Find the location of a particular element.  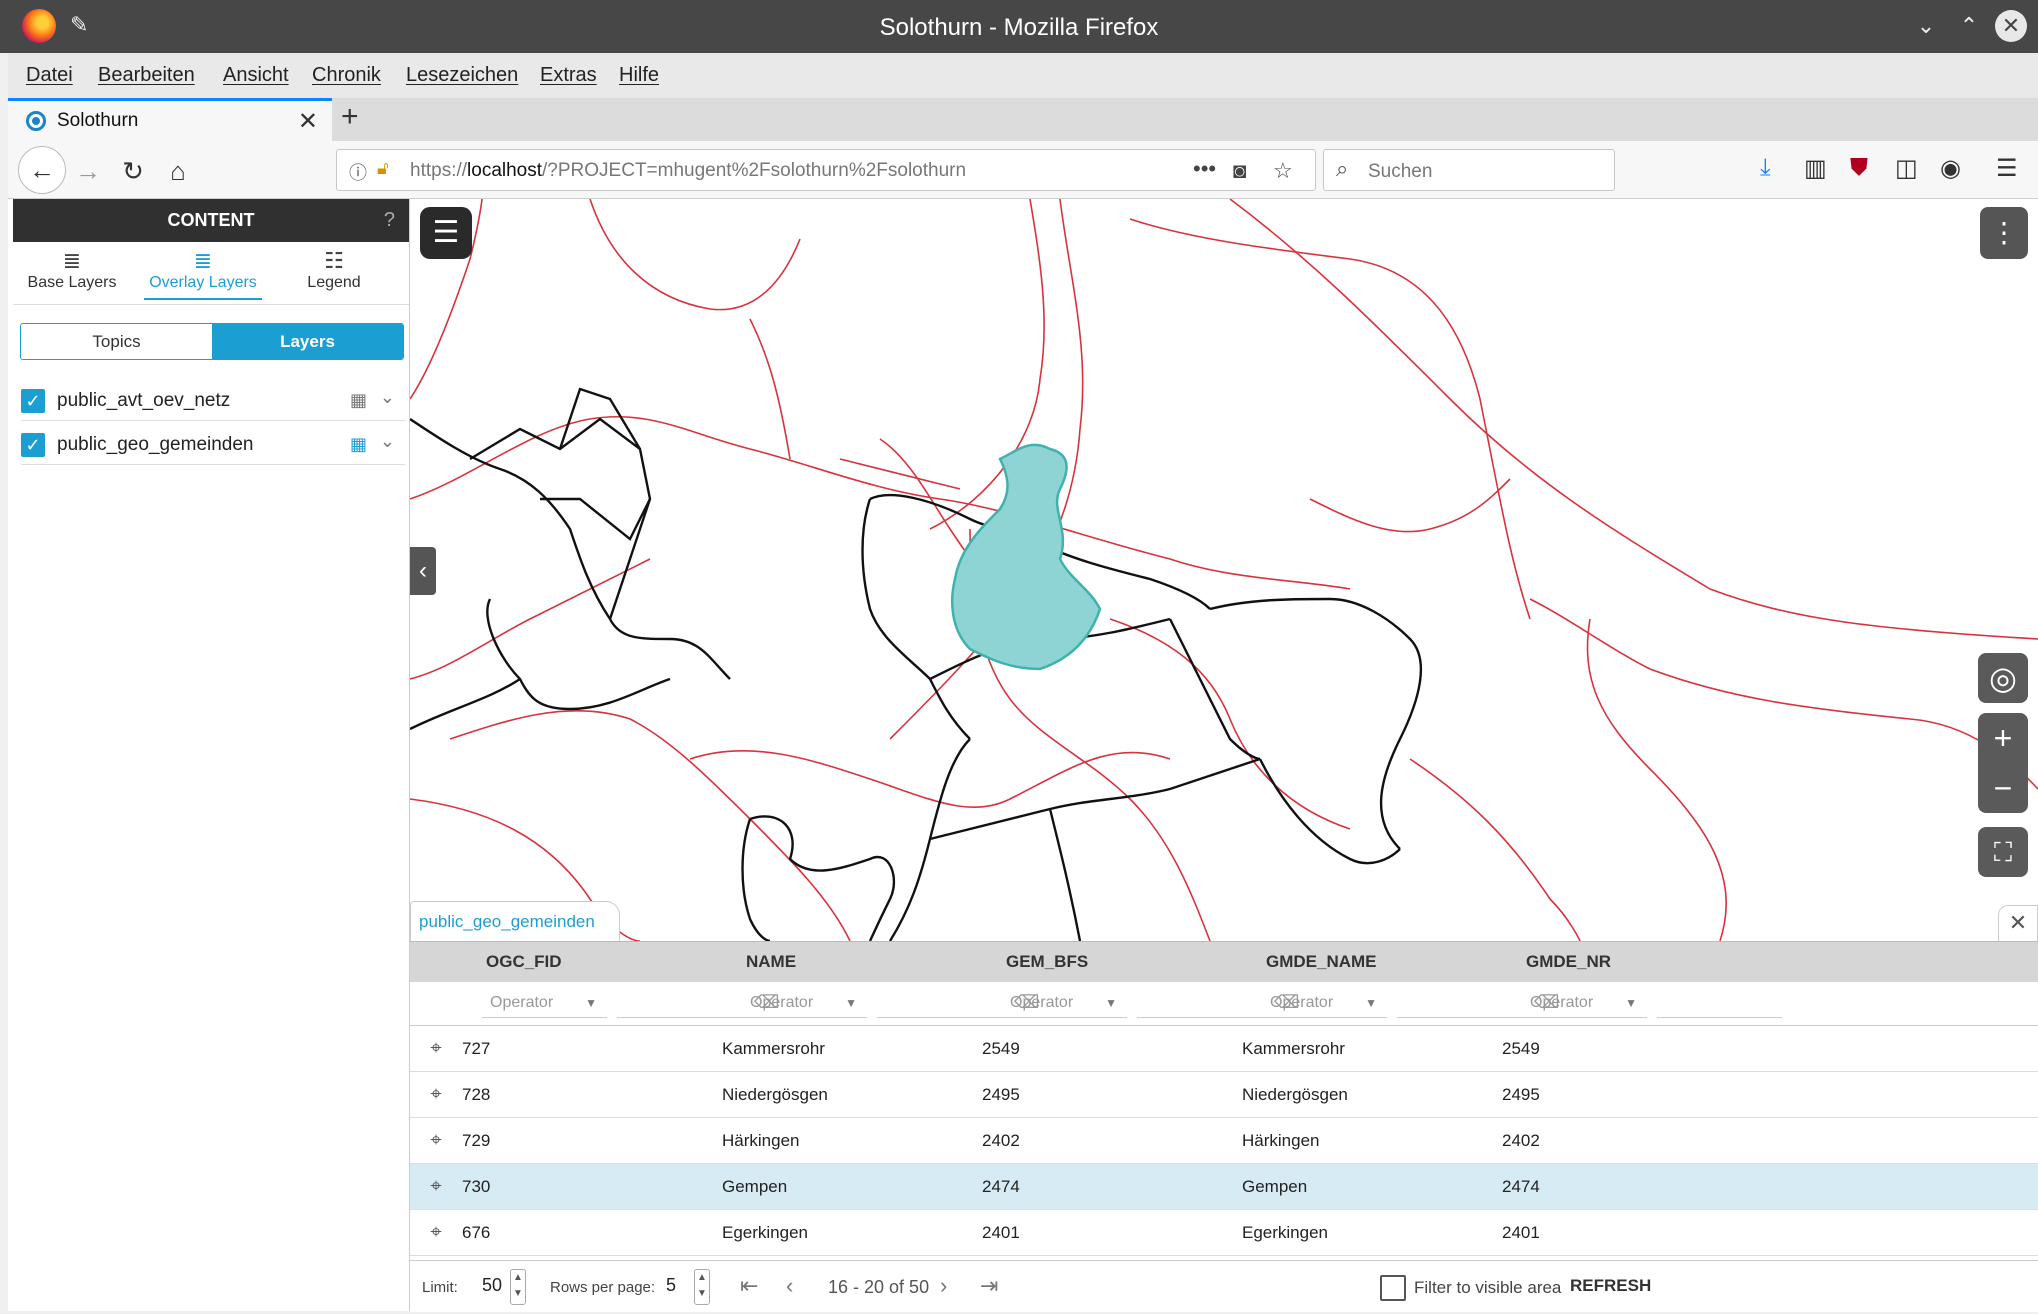

app-menu-button: ☰ is located at coordinates (446, 233).